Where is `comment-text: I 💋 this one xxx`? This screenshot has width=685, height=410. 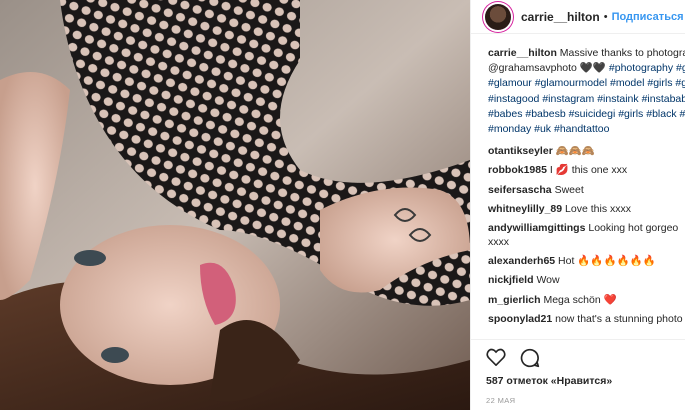
comment-text: I 💋 this one xxx is located at coordinates (588, 170).